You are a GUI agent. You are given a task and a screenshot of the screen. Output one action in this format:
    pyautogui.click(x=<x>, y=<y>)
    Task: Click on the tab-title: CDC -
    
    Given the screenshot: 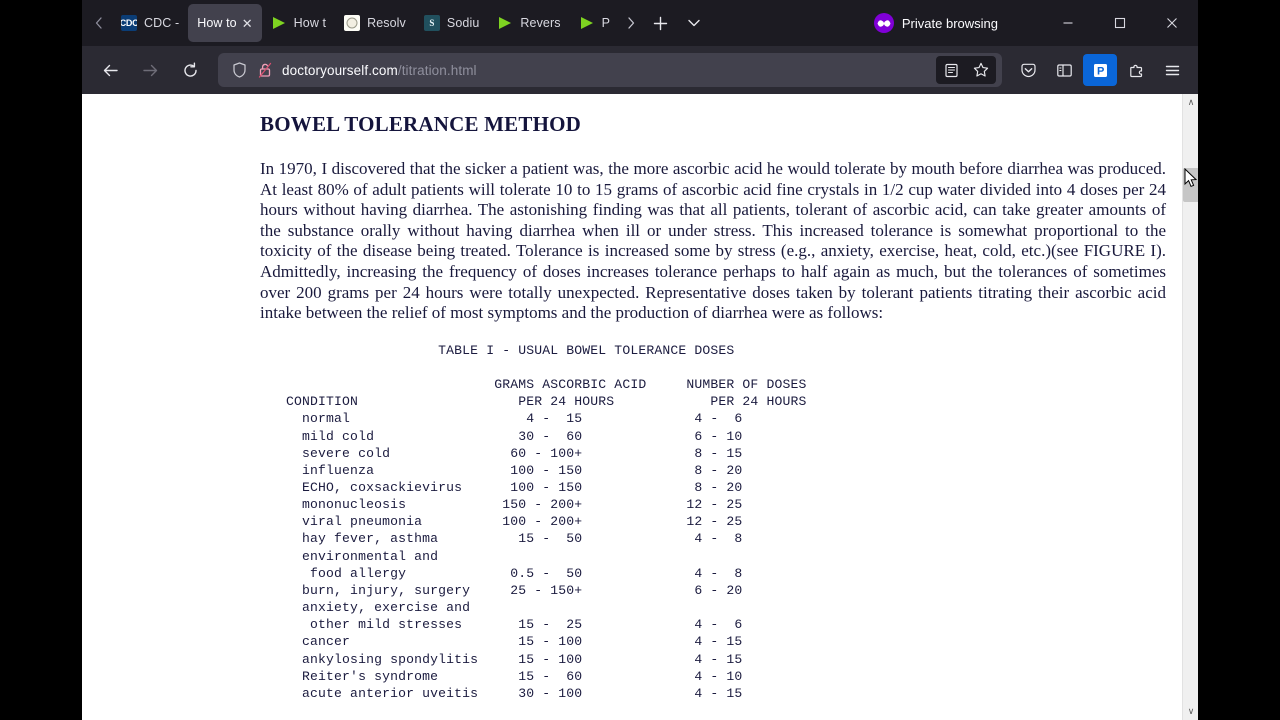 What is the action you would take?
    pyautogui.click(x=162, y=23)
    